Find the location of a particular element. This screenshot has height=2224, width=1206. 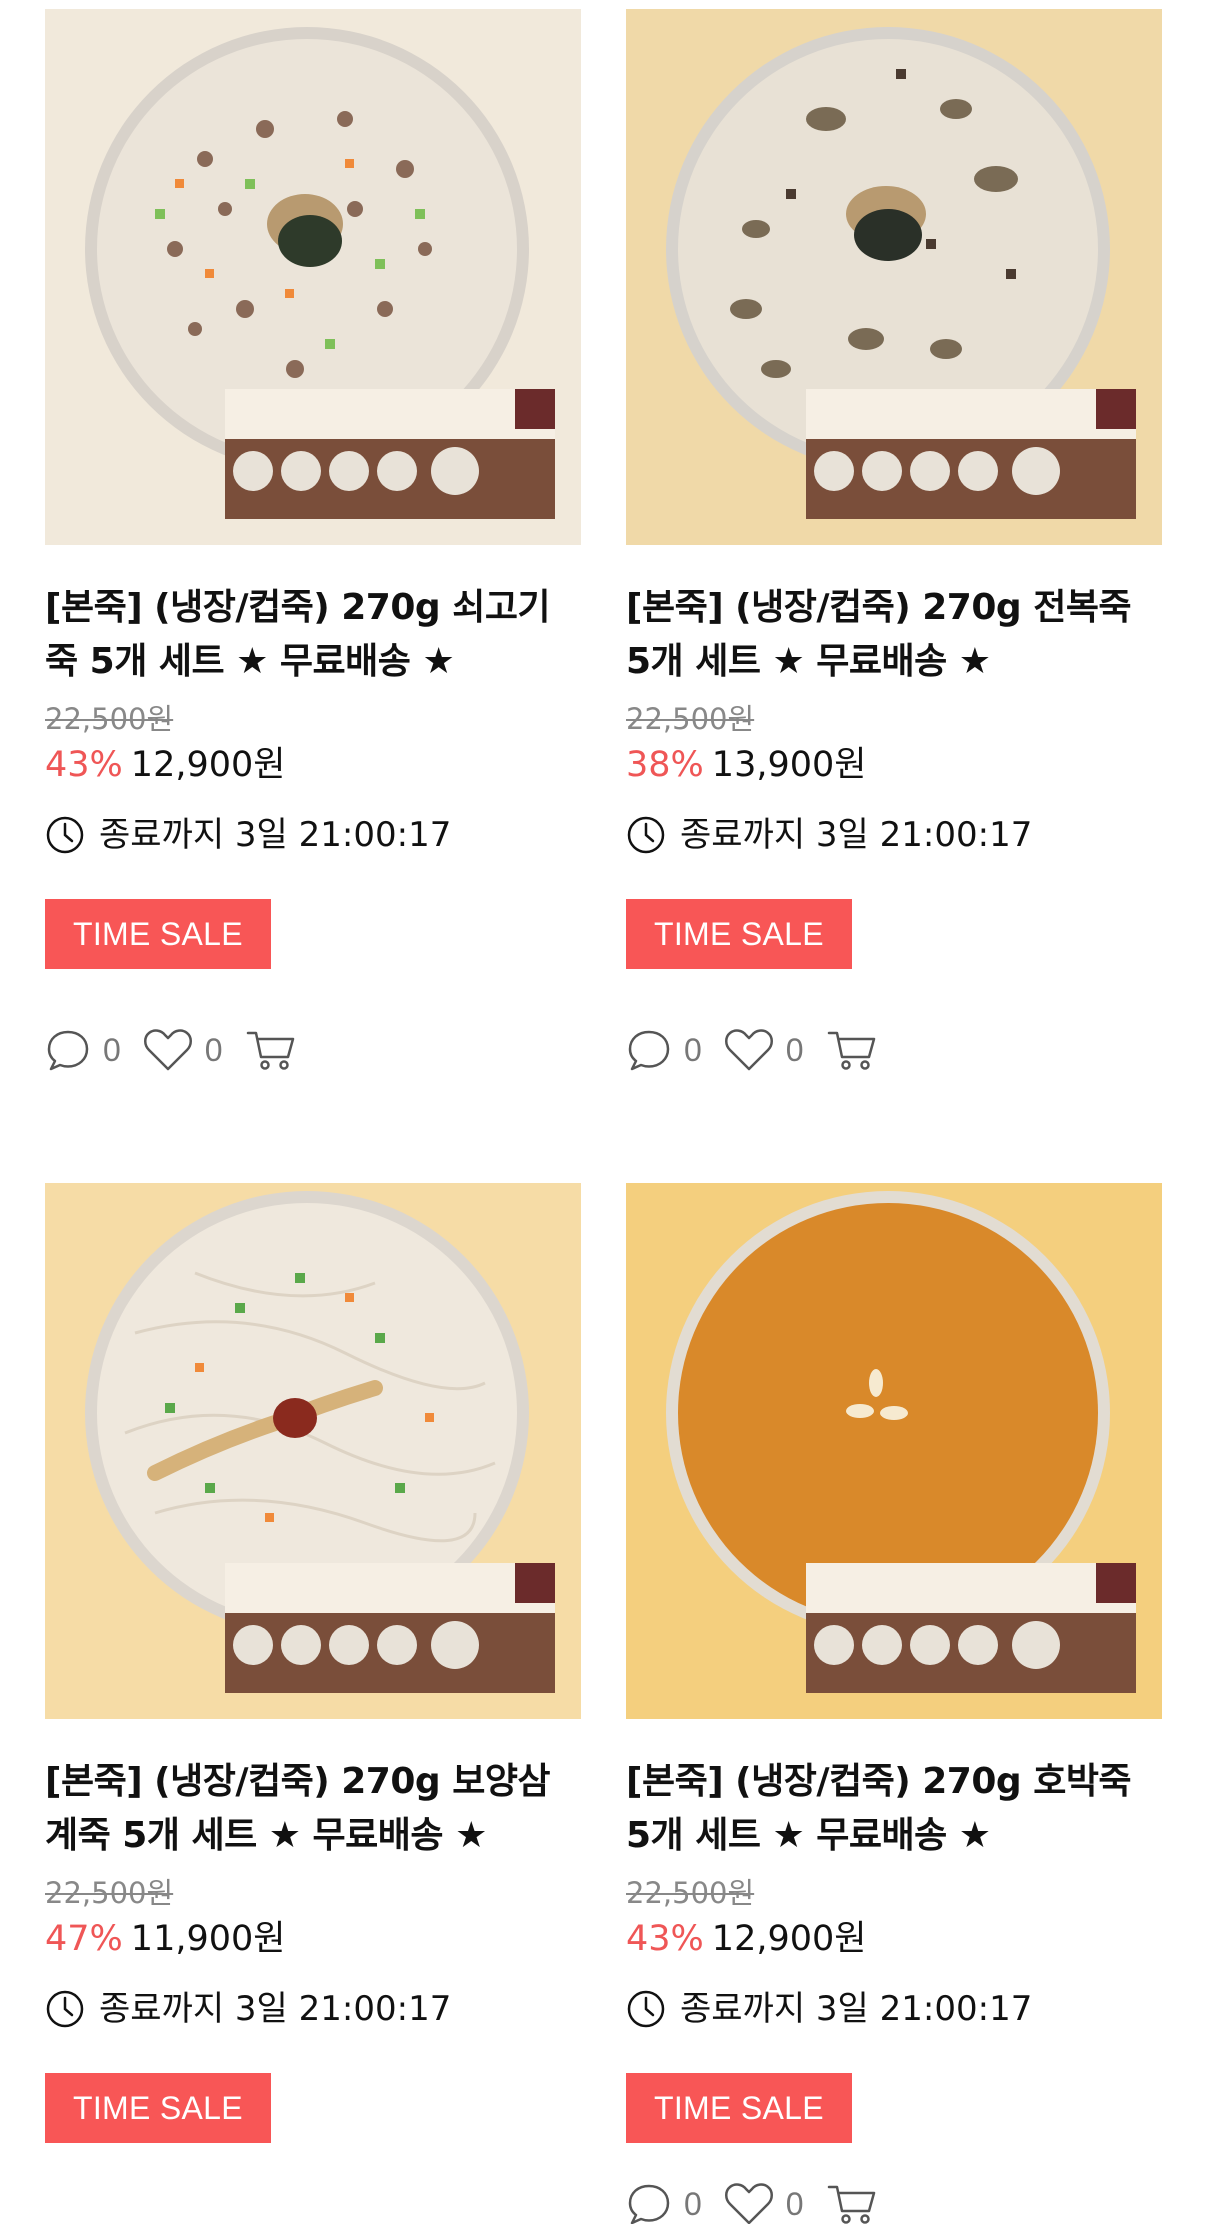

price-row: 47% 11,900원 is located at coordinates (313, 1939).